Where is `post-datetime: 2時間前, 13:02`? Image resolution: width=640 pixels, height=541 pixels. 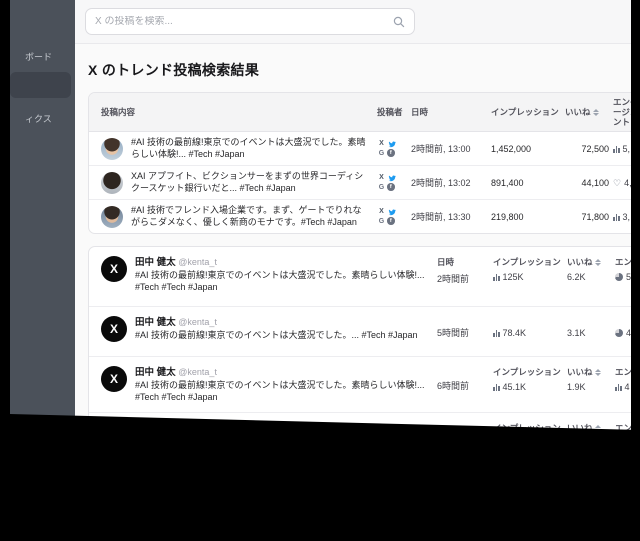 post-datetime: 2時間前, 13:02 is located at coordinates (441, 183).